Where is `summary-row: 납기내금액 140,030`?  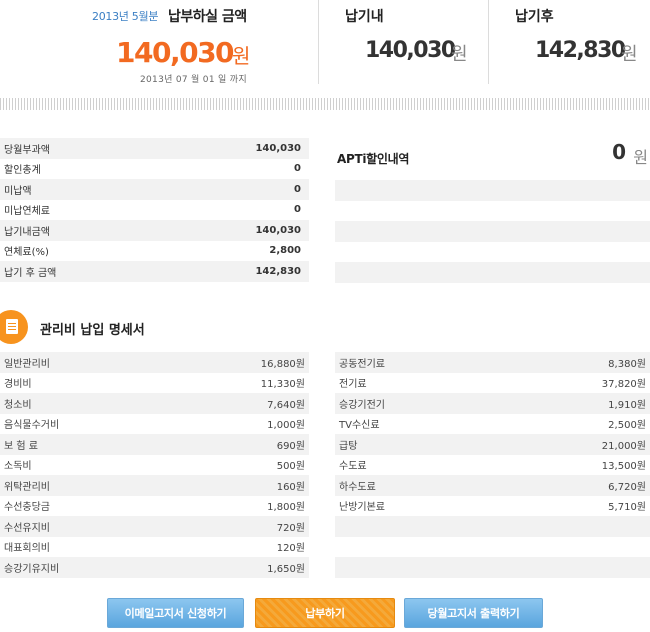
summary-row: 납기내금액 140,030 is located at coordinates (154, 230).